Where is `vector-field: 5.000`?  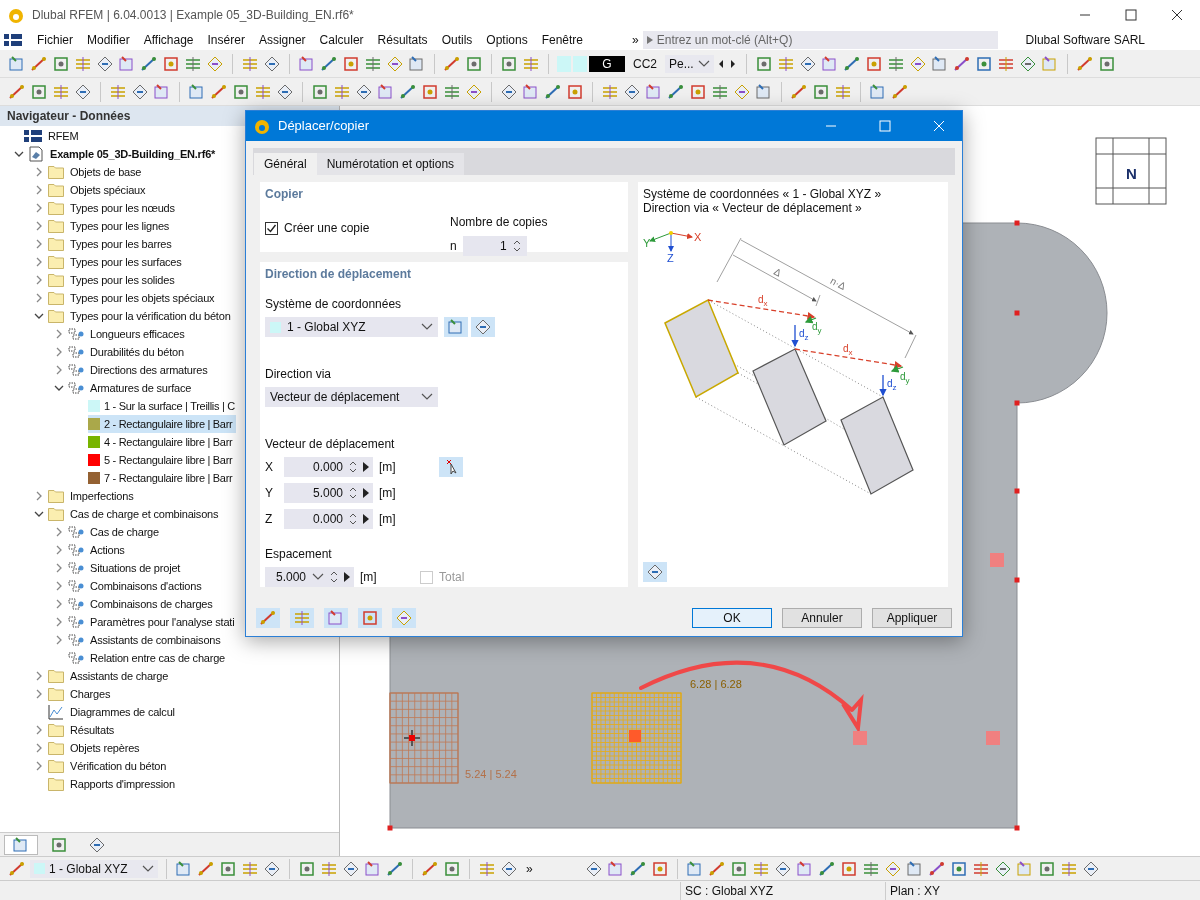
vector-field: 5.000 is located at coordinates (328, 493).